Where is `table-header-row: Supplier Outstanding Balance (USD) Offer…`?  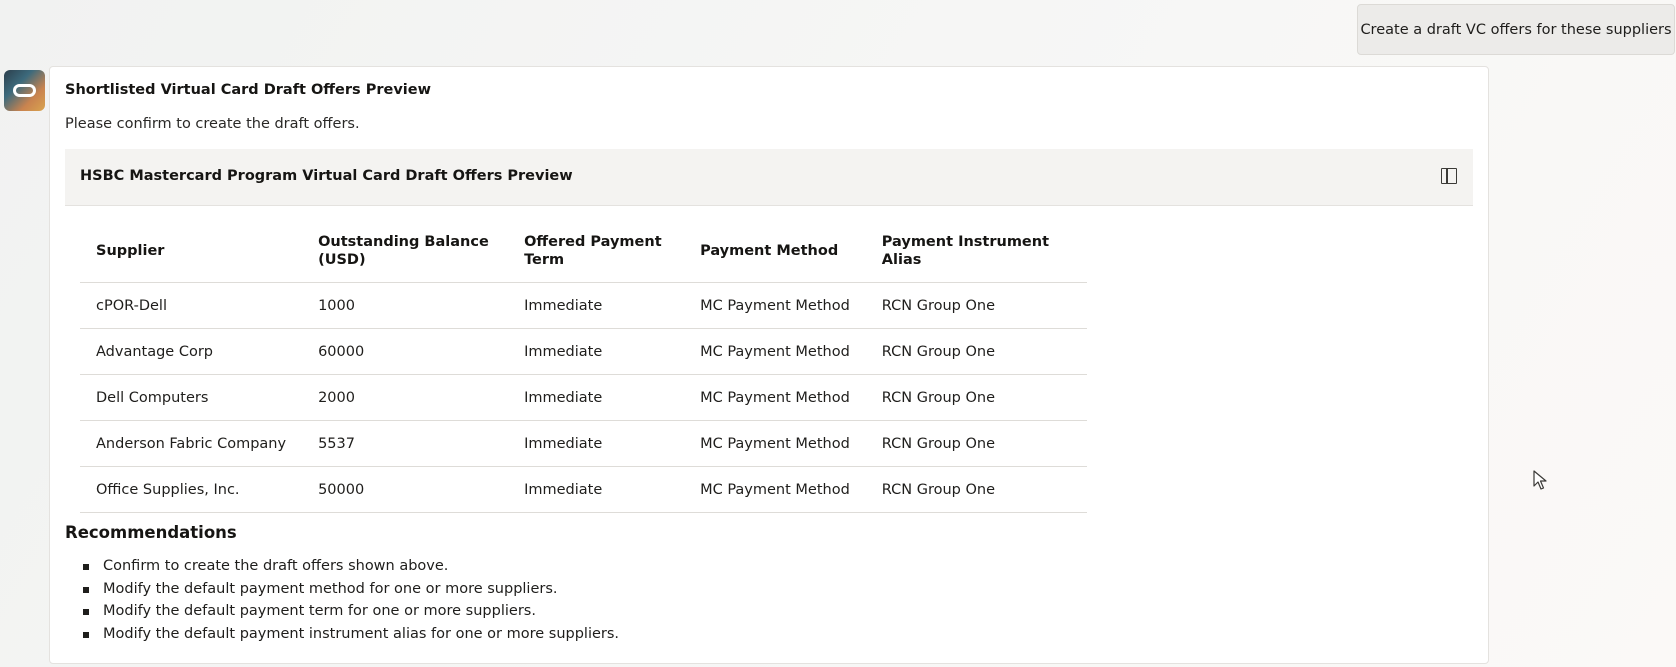
table-header-row: Supplier Outstanding Balance (USD) Offer… is located at coordinates (583, 251).